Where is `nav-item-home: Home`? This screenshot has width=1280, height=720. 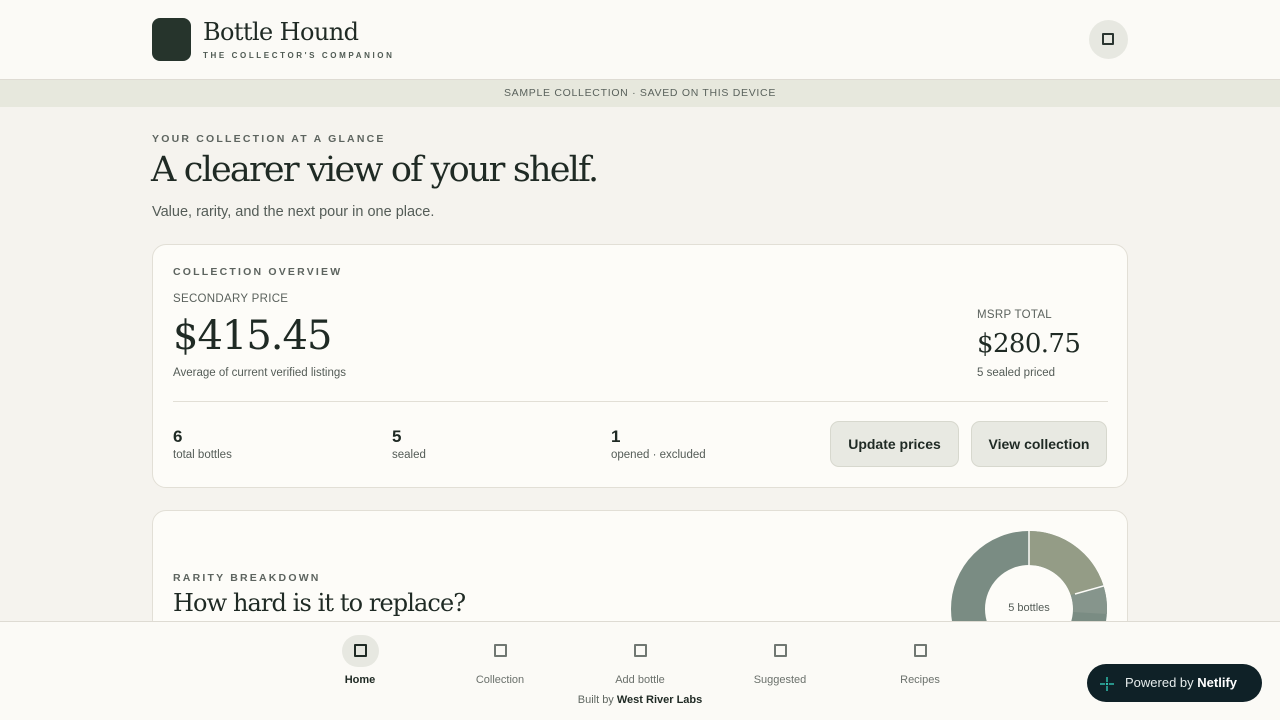
nav-item-home: Home is located at coordinates (360, 660).